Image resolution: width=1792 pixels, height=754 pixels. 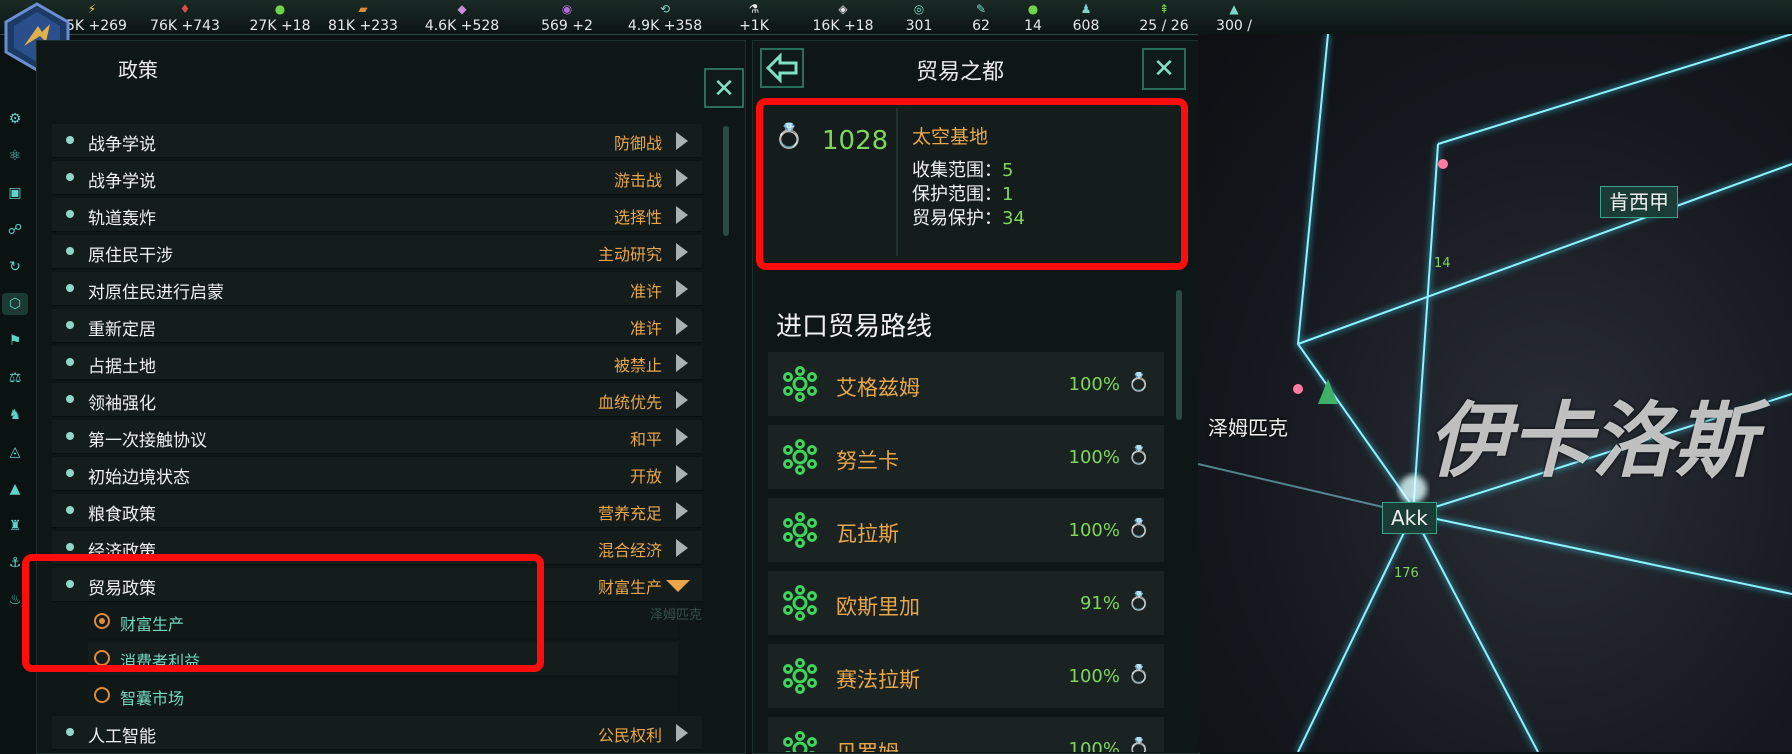 What do you see at coordinates (1086, 9) in the screenshot?
I see `leaders-icon: ♟` at bounding box center [1086, 9].